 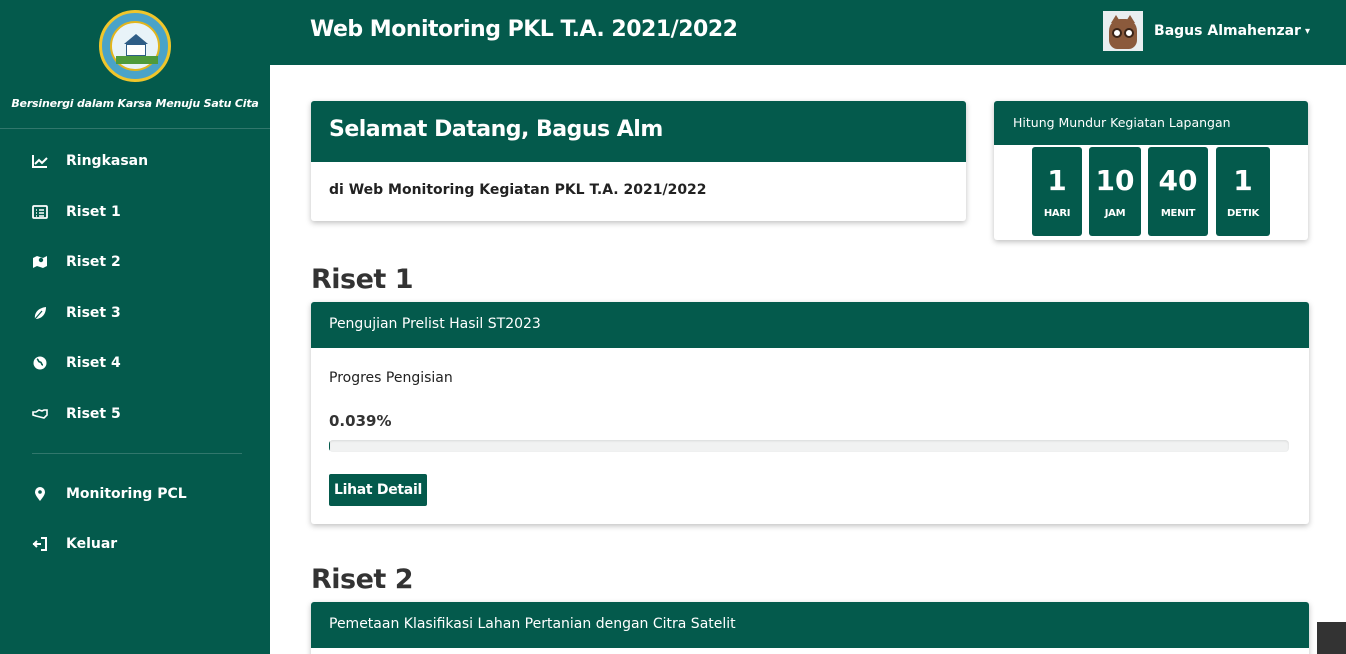 I want to click on welcome-title: Selamat Datang, Bagus Alm, so click(x=638, y=131).